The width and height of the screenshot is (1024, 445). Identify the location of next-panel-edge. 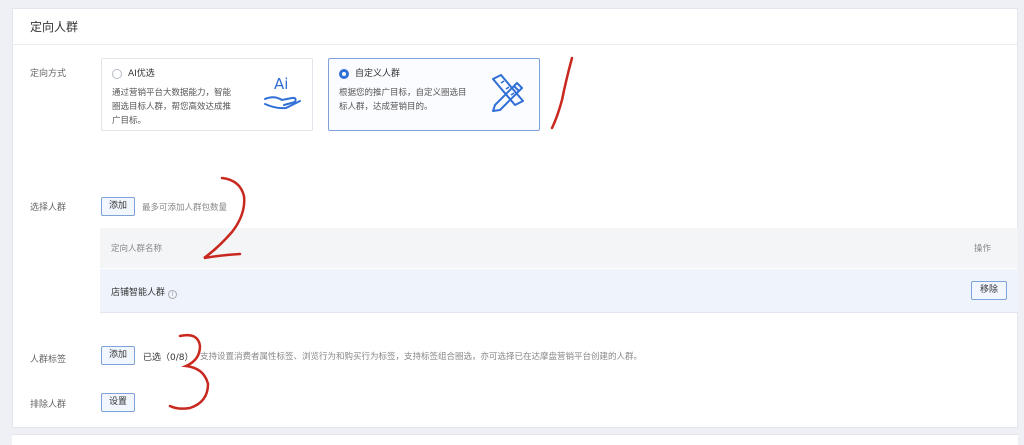
(515, 439).